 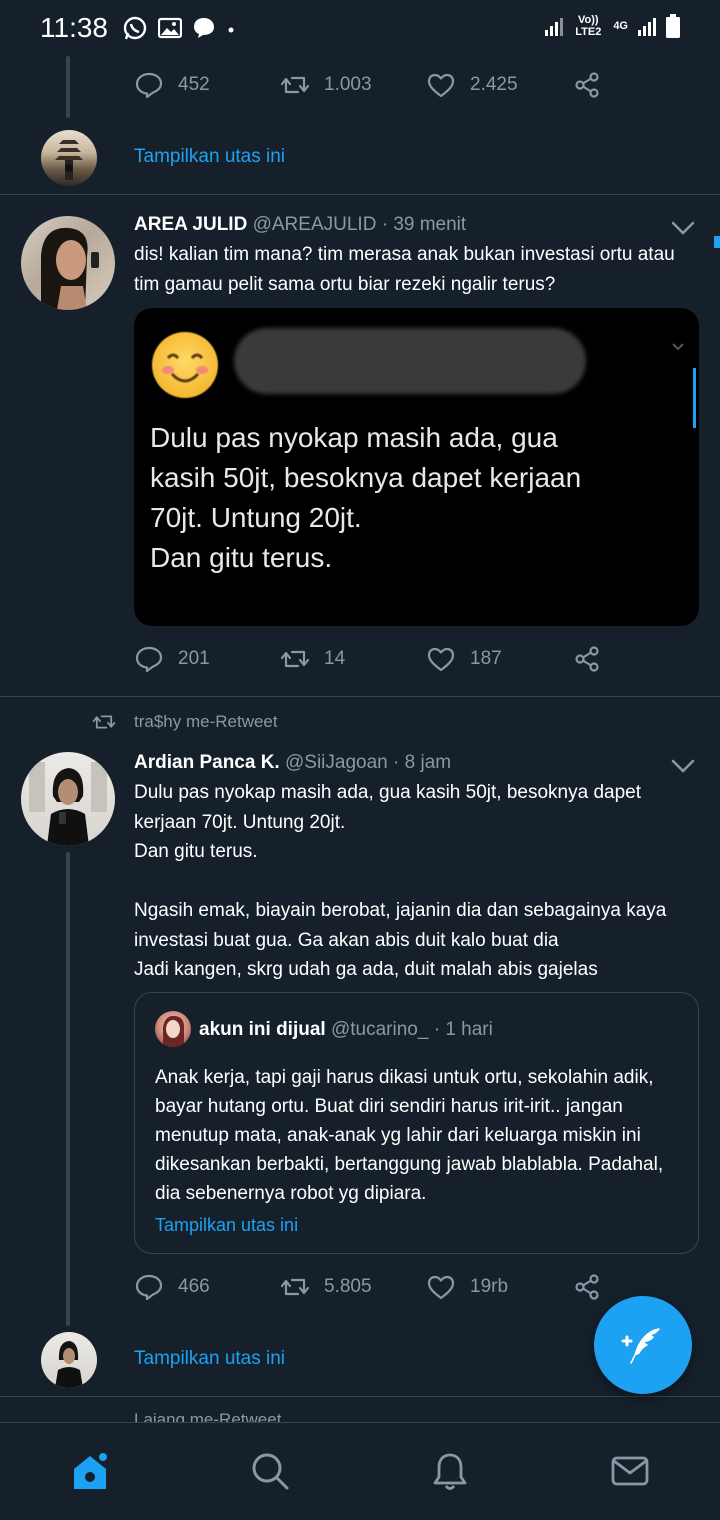 I want to click on like-button: 187, so click(x=464, y=659).